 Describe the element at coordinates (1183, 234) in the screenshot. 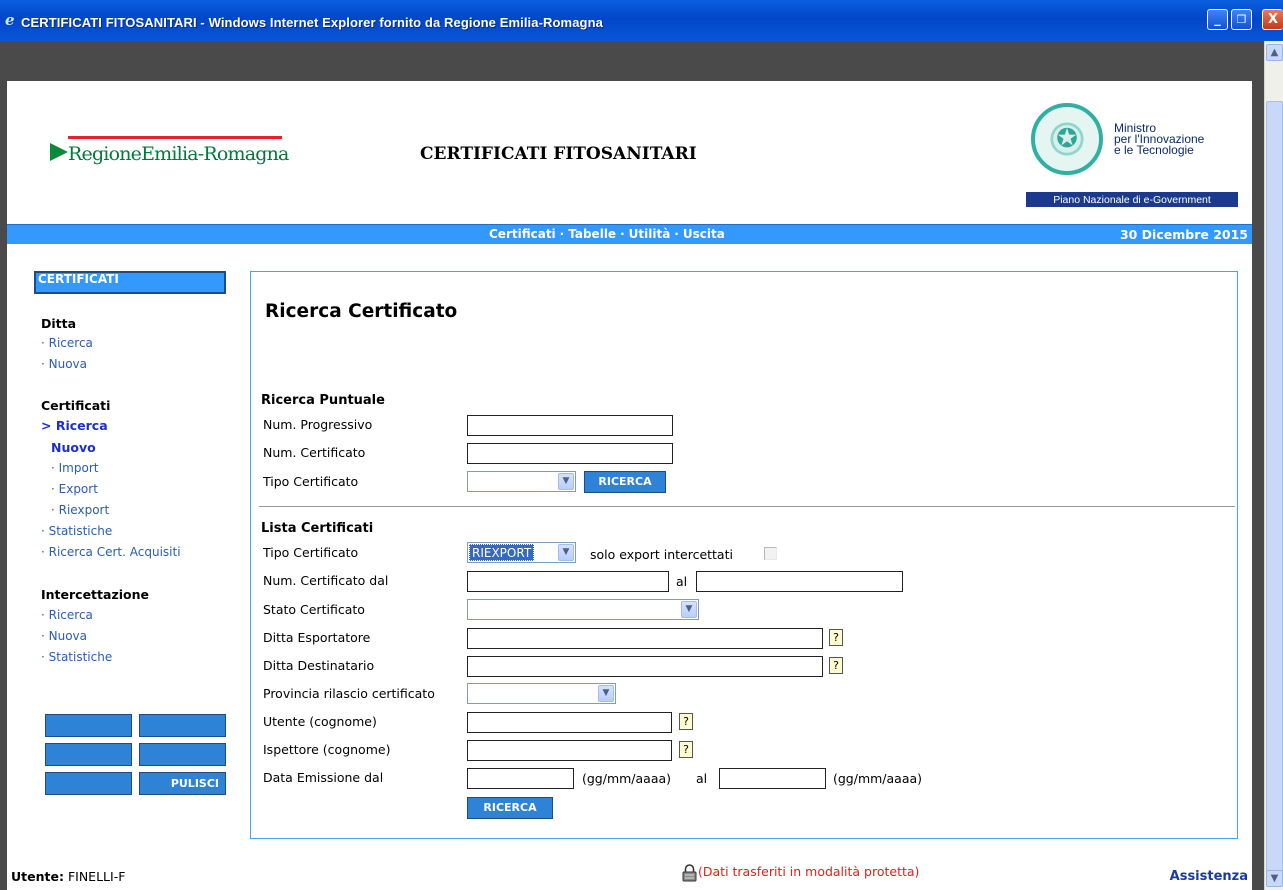

I see `current-date: 30 Dicembre 2015` at that location.